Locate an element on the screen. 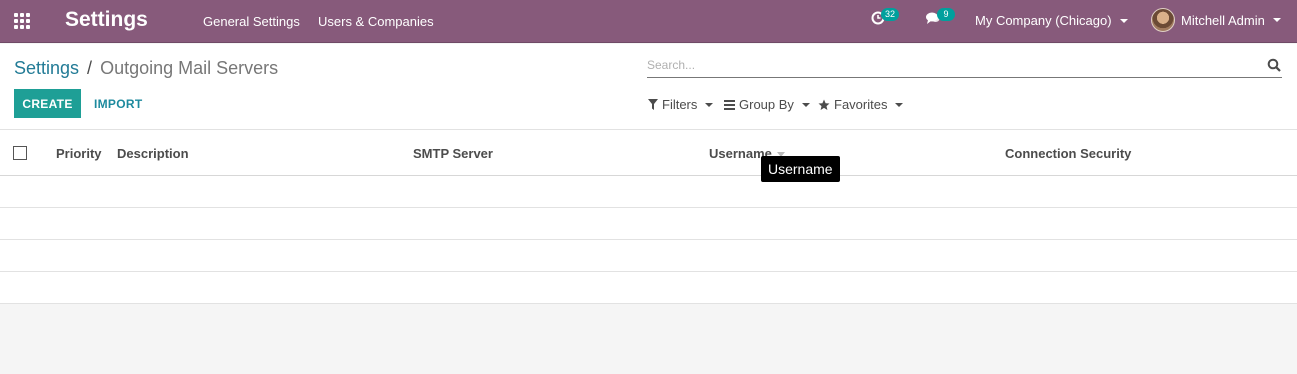  list-icon is located at coordinates (729, 104).